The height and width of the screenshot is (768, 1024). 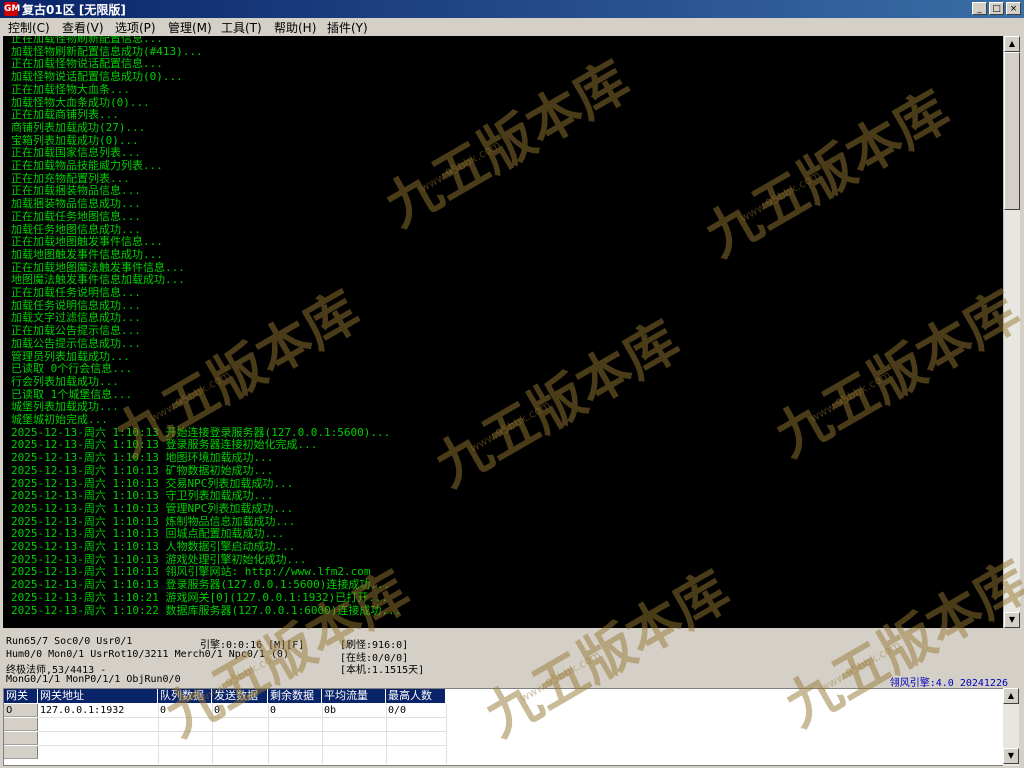 What do you see at coordinates (1011, 727) in the screenshot?
I see `table-scrollbar: ▲ ▼` at bounding box center [1011, 727].